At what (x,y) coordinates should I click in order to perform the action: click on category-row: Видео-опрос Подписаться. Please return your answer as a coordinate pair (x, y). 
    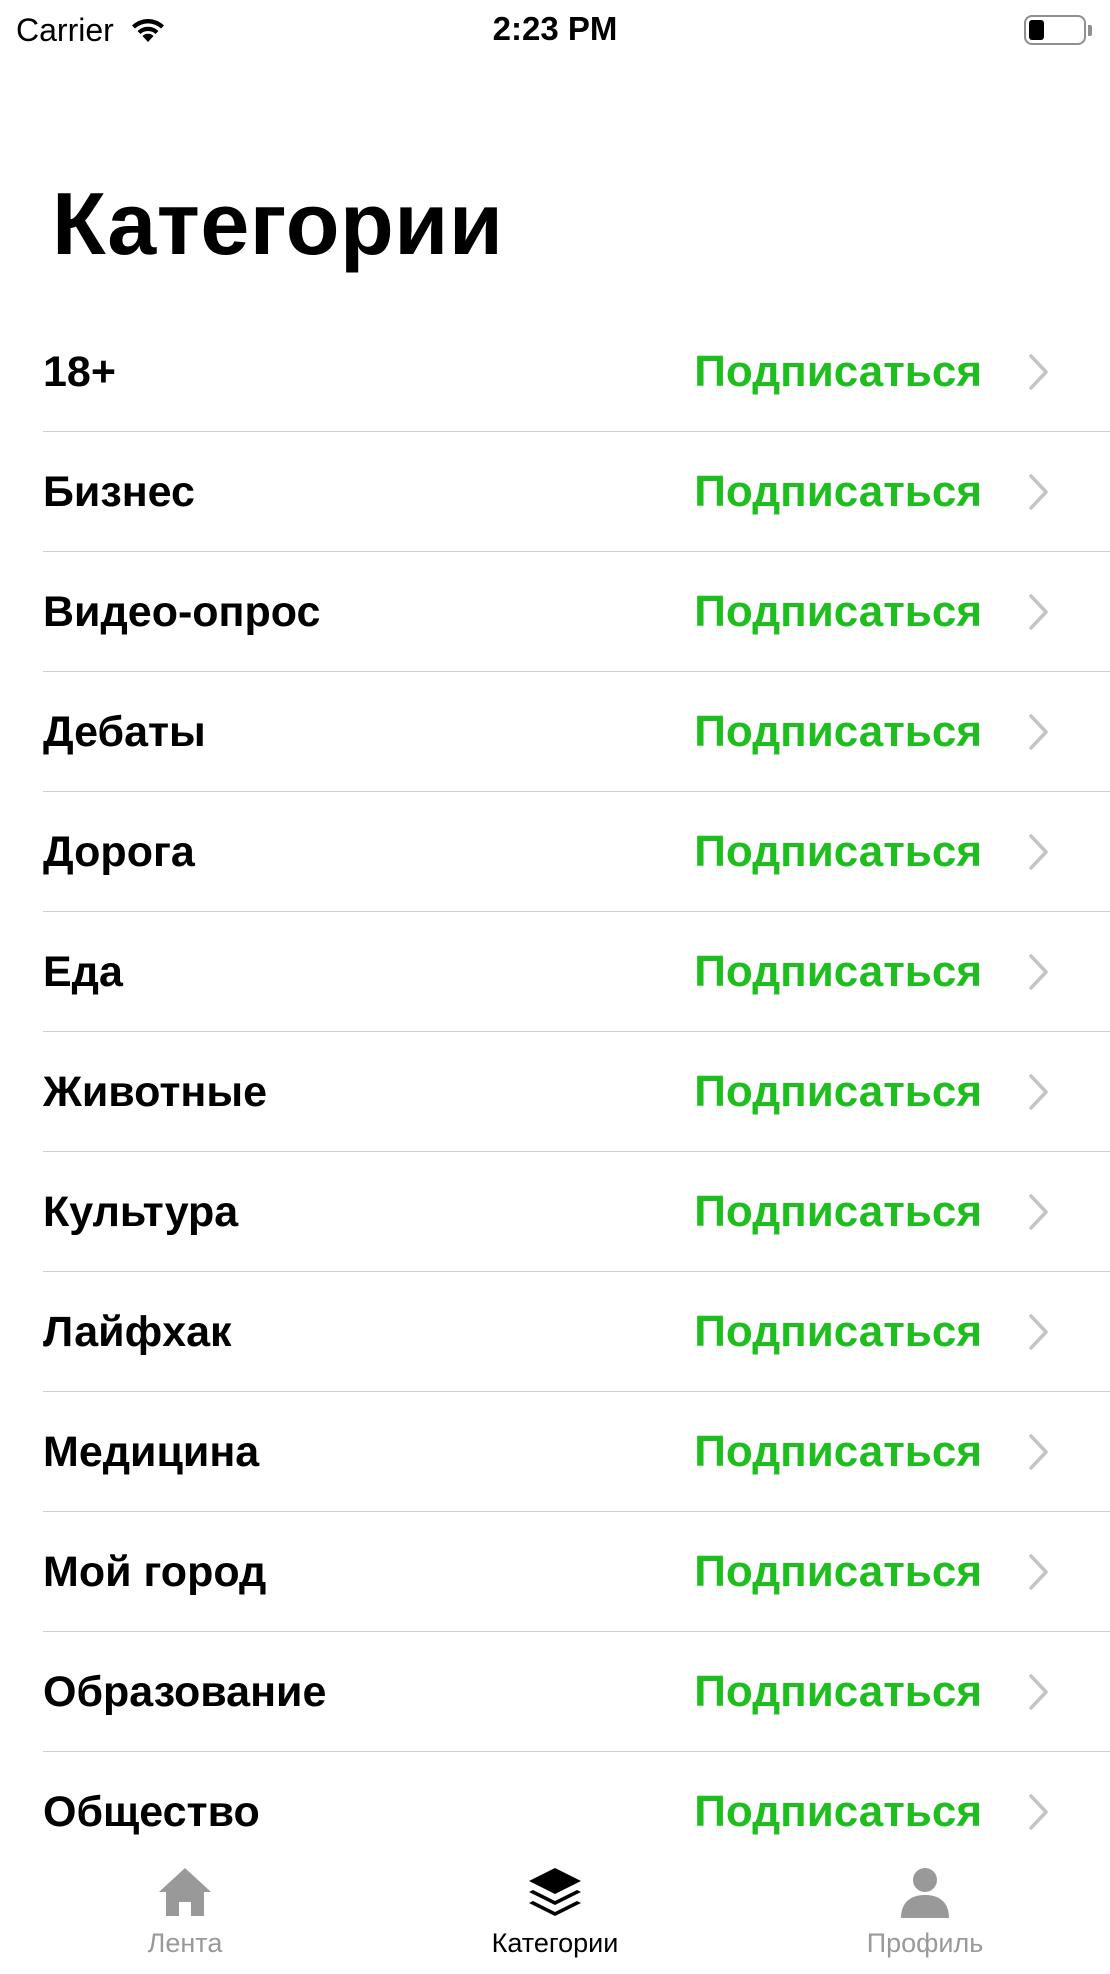
    Looking at the image, I should click on (555, 612).